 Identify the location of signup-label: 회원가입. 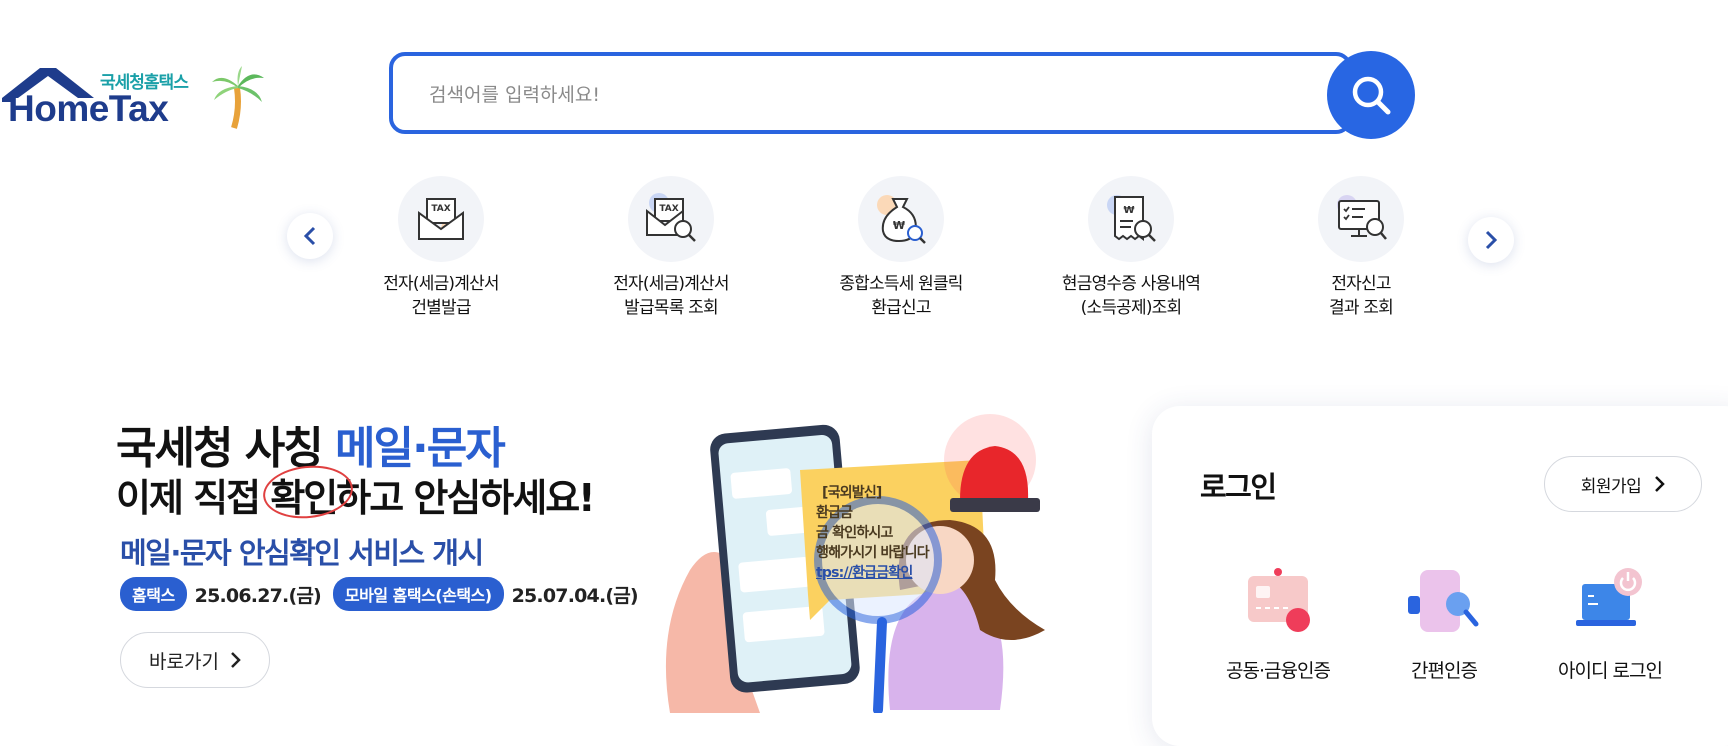
(1611, 486).